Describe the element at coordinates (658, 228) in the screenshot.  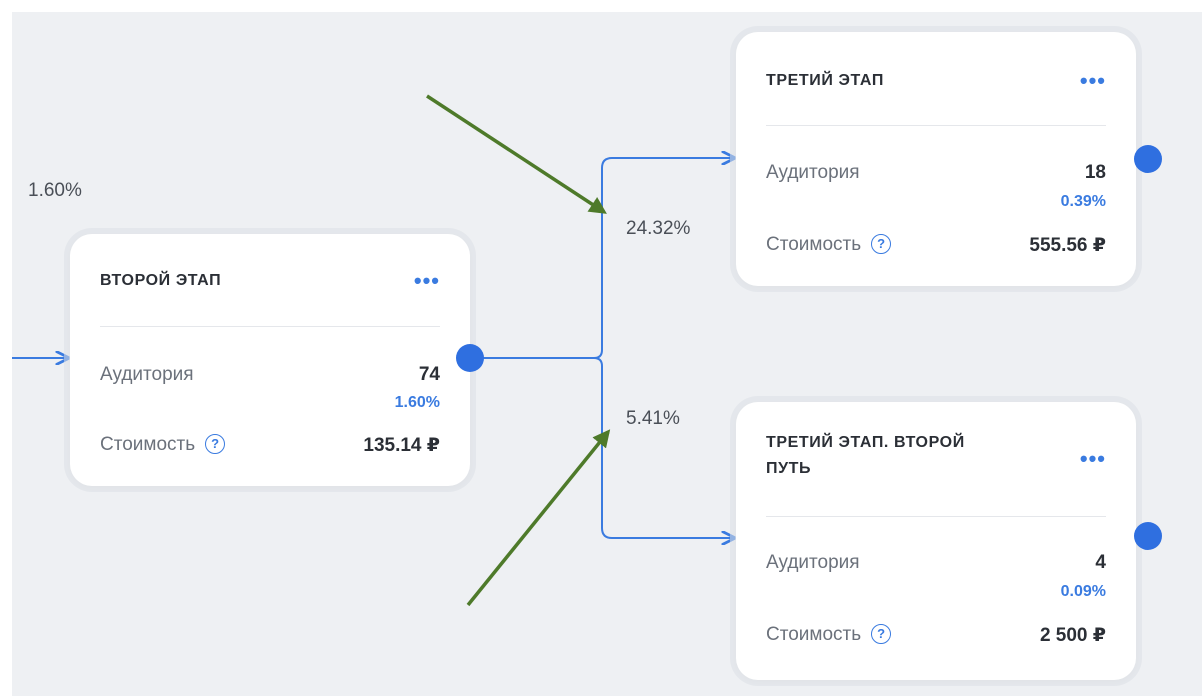
I see `upper-branch-percent: 24.32%` at that location.